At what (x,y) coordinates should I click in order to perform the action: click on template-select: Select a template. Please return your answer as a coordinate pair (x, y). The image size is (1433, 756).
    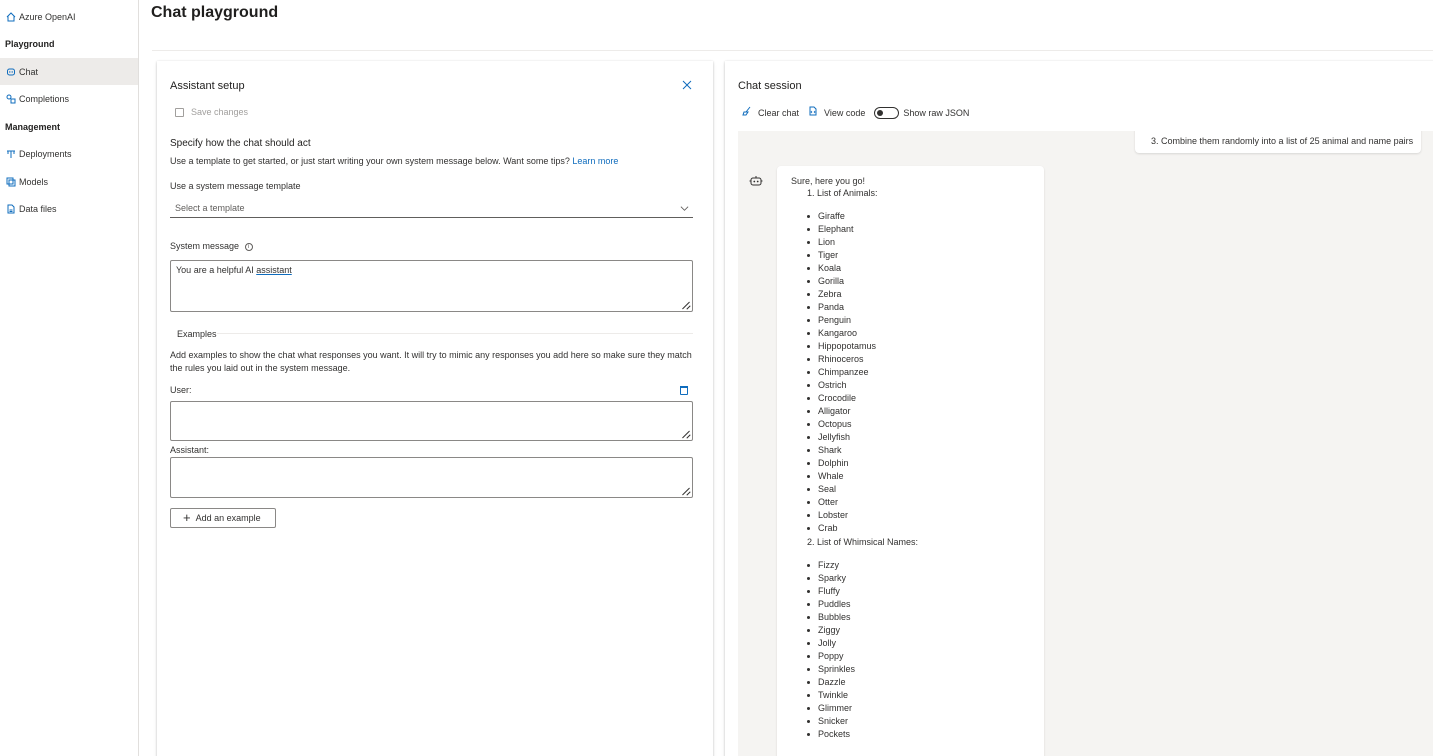
    Looking at the image, I should click on (431, 209).